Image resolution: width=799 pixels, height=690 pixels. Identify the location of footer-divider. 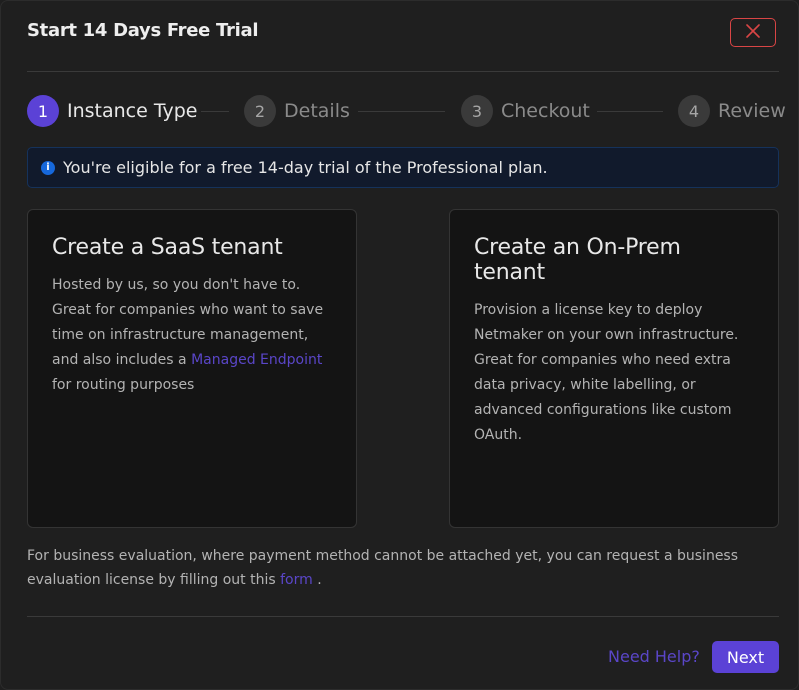
(403, 616).